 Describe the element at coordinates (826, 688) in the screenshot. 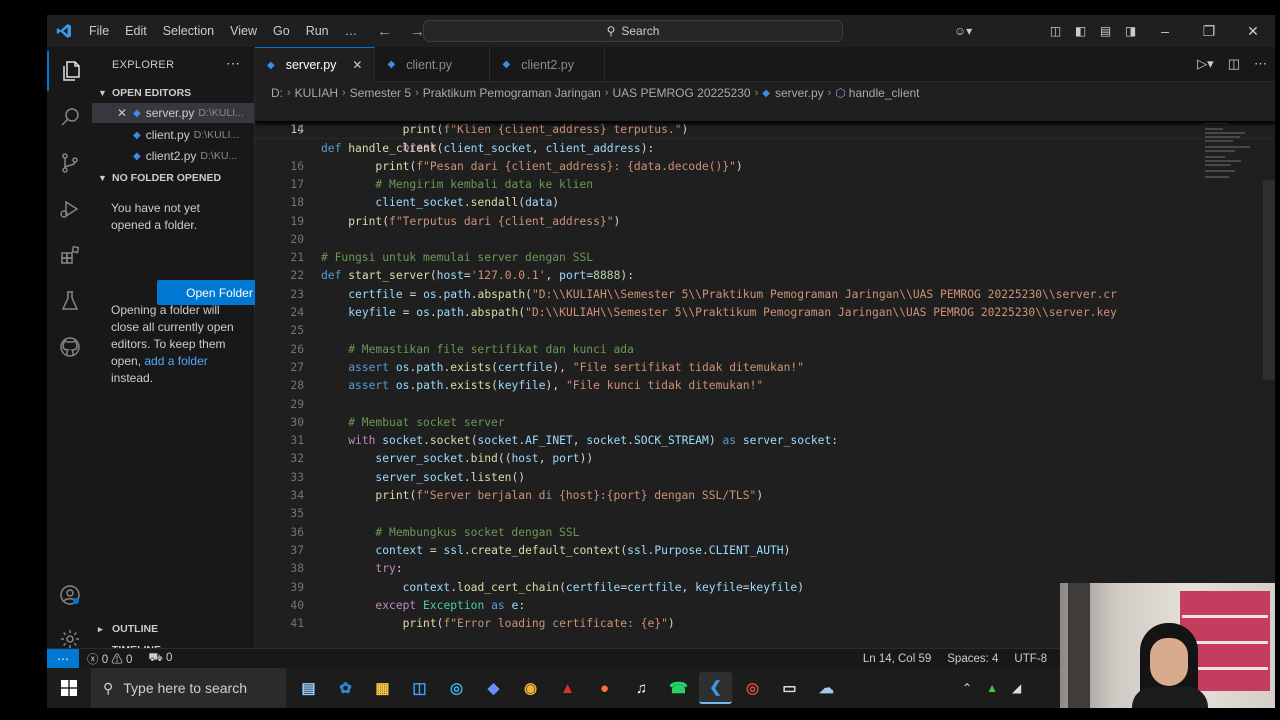

I see `cloud-icon: ☁` at that location.